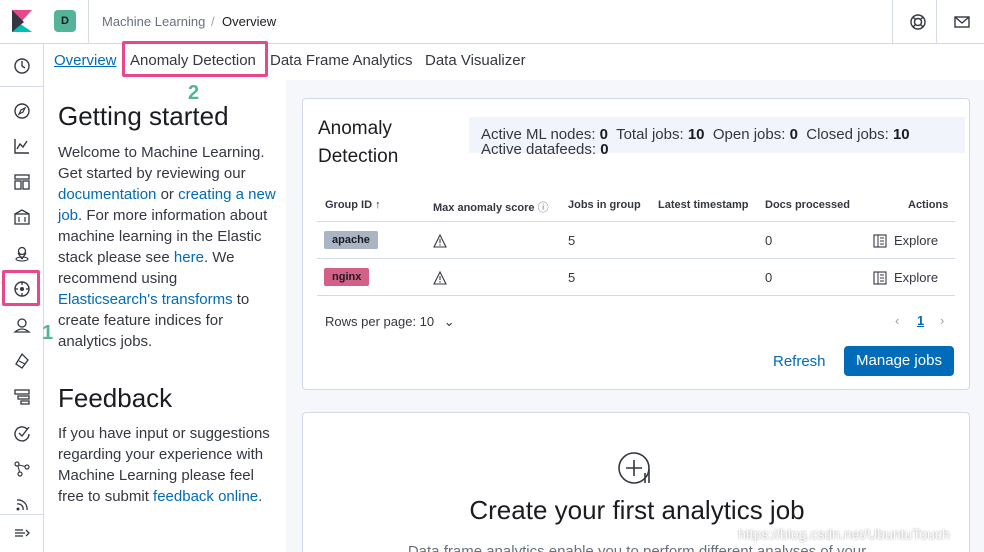  I want to click on tab-overview: Overview, so click(85, 60).